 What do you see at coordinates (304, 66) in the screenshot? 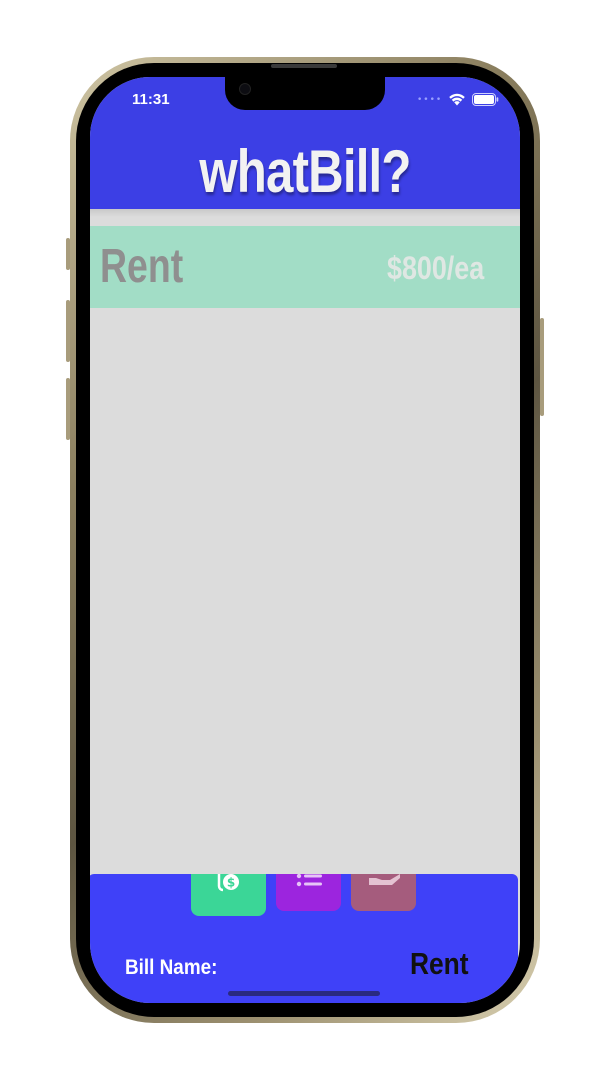
I see `earpiece-speaker` at bounding box center [304, 66].